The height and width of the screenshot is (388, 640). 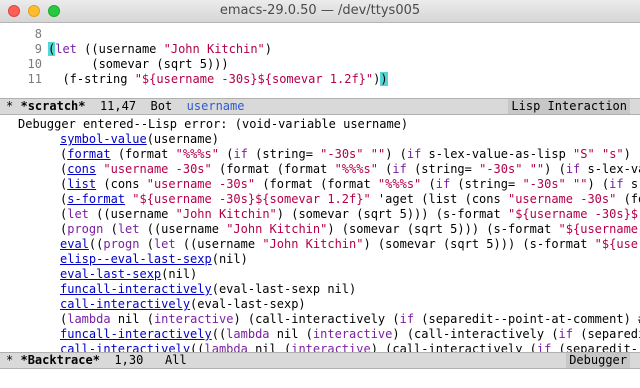 I want to click on function-link: format, so click(x=88, y=154).